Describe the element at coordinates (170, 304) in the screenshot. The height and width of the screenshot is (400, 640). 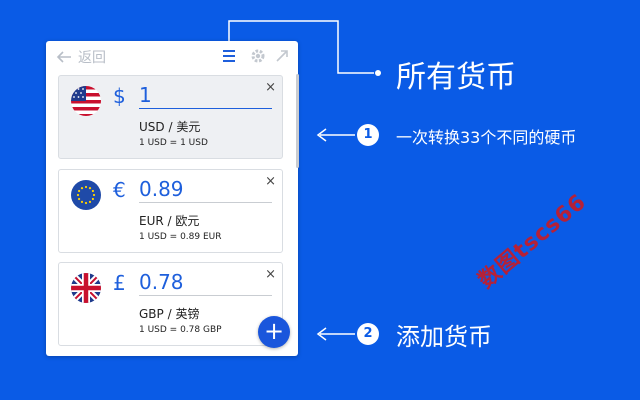
I see `currency-card-gbp: £ 0.78 × GBP / 英镑 1 USD = 0.78 GBP` at that location.